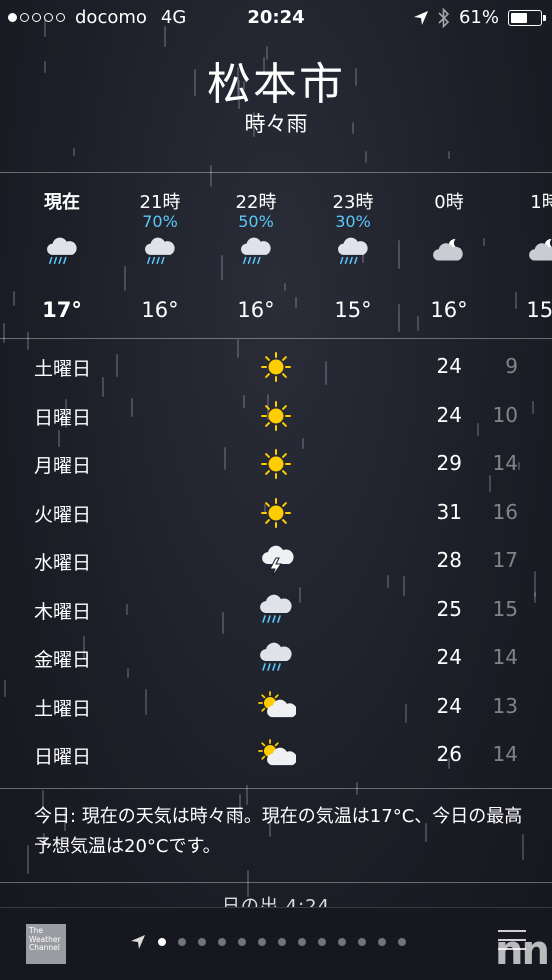 Image resolution: width=552 pixels, height=980 pixels. I want to click on hour-label: 現在, so click(62, 202).